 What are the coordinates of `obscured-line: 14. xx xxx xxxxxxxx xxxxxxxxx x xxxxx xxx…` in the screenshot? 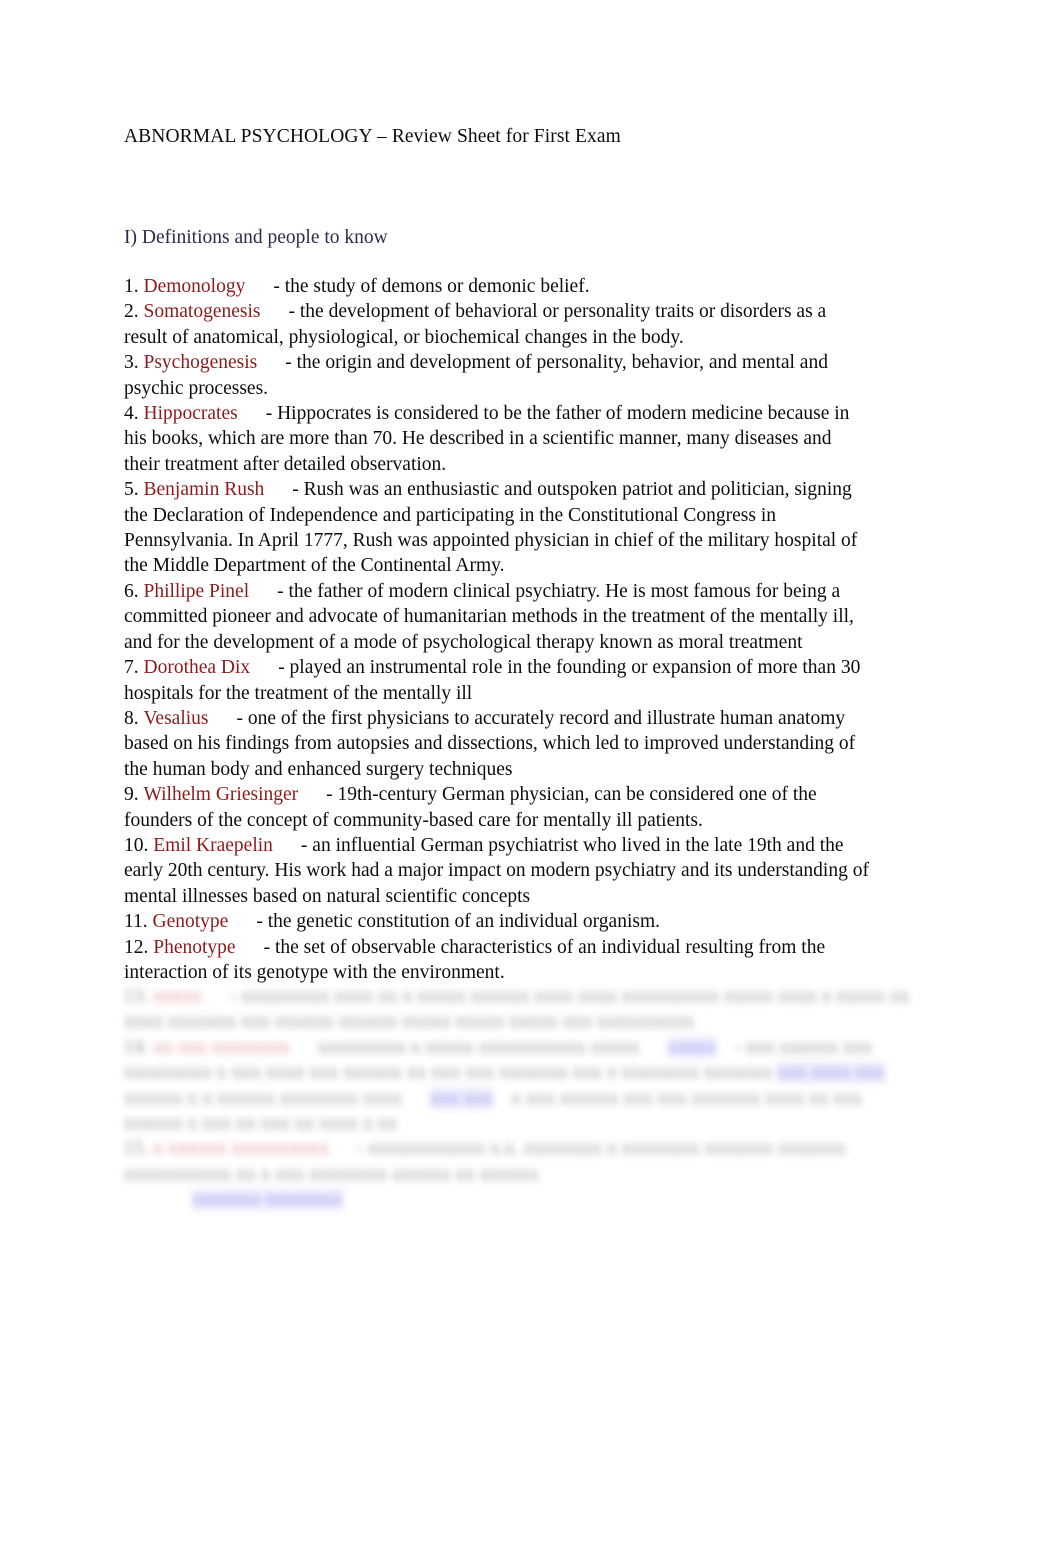 It's located at (519, 1086).